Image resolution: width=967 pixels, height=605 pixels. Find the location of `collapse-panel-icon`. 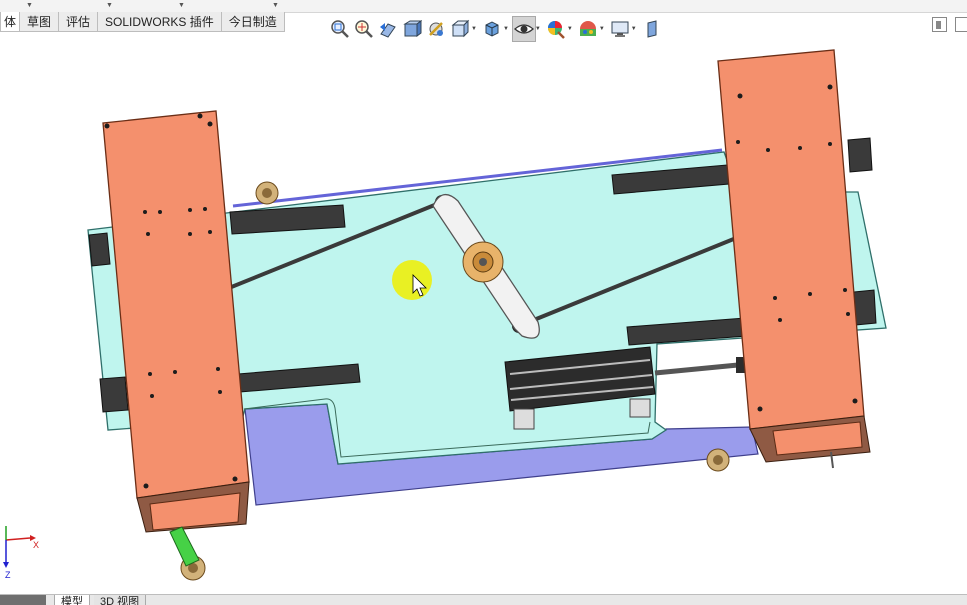

collapse-panel-icon is located at coordinates (961, 24).